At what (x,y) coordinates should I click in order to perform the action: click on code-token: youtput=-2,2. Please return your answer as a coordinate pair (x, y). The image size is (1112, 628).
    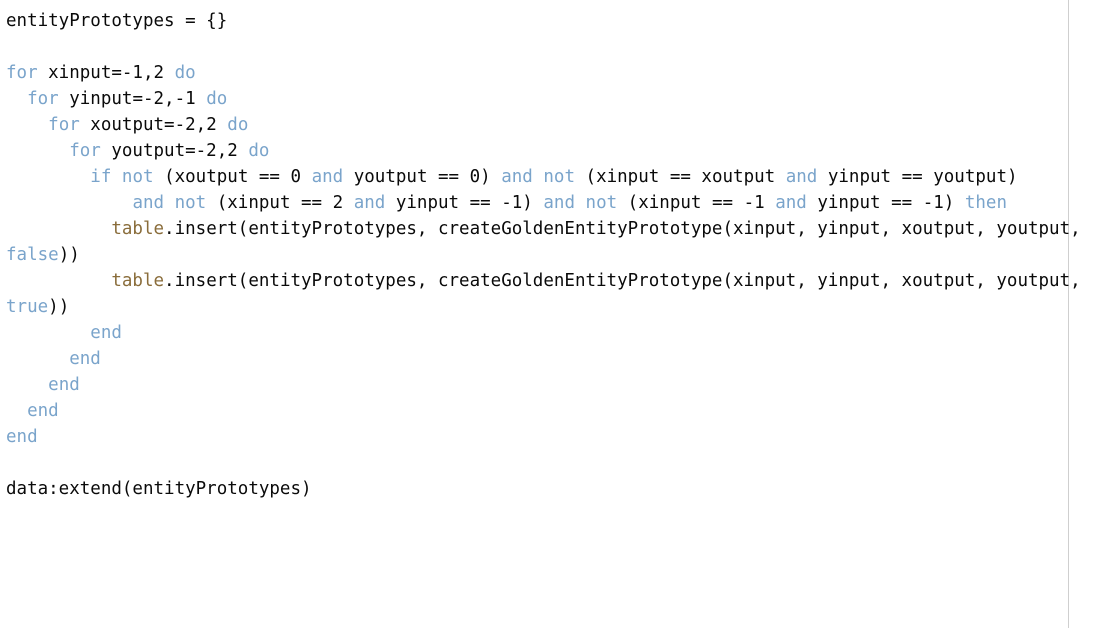
    Looking at the image, I should click on (174, 151).